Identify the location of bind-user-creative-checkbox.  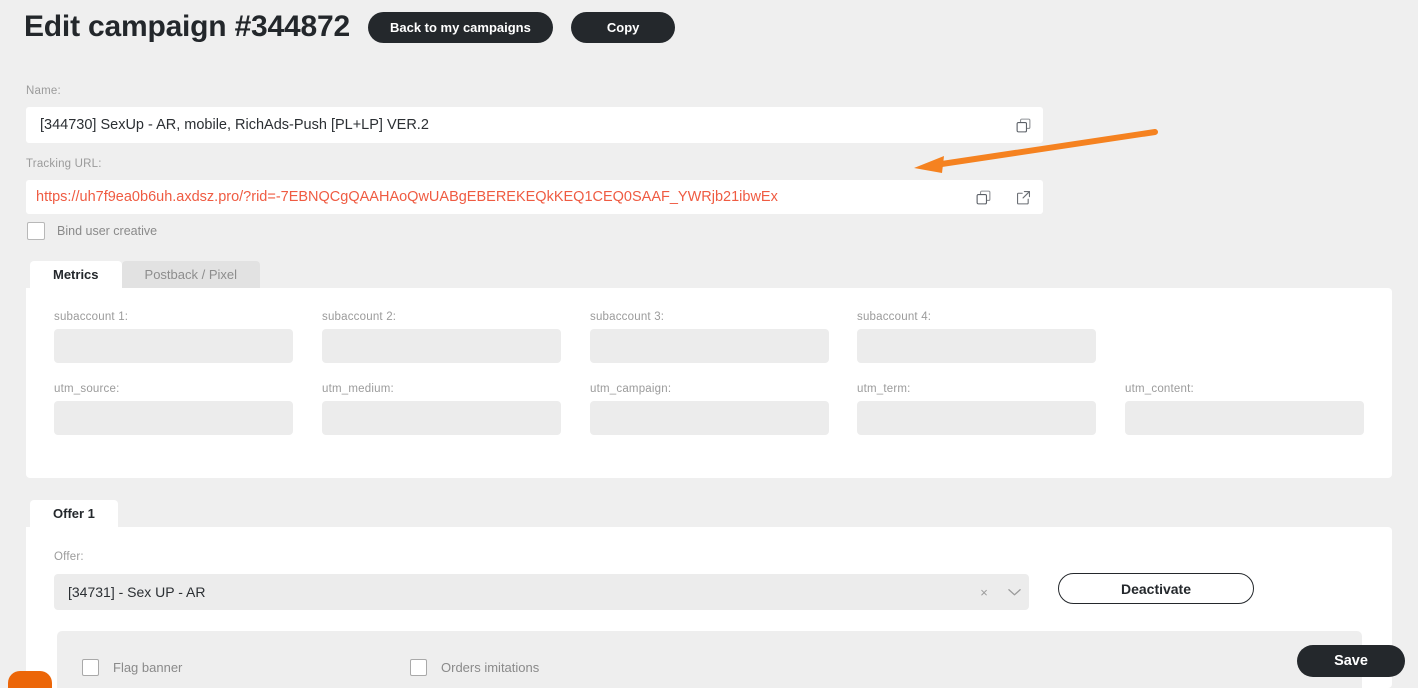
(36, 231).